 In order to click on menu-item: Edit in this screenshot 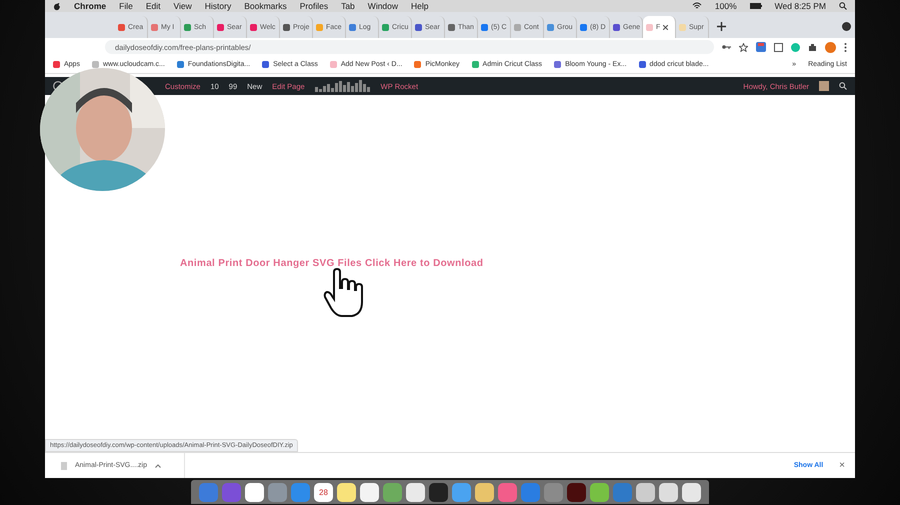, I will do `click(153, 6)`.